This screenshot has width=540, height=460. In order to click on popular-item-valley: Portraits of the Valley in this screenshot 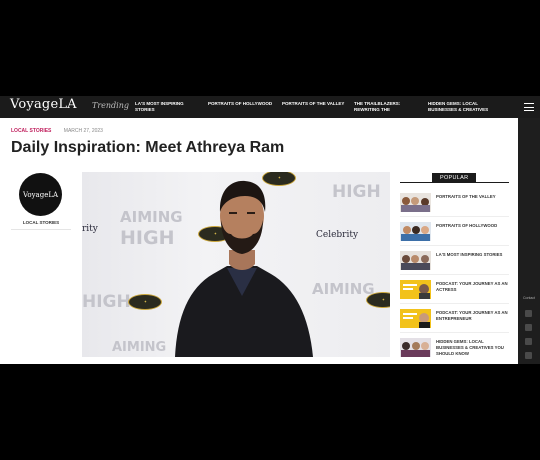, I will do `click(455, 205)`.